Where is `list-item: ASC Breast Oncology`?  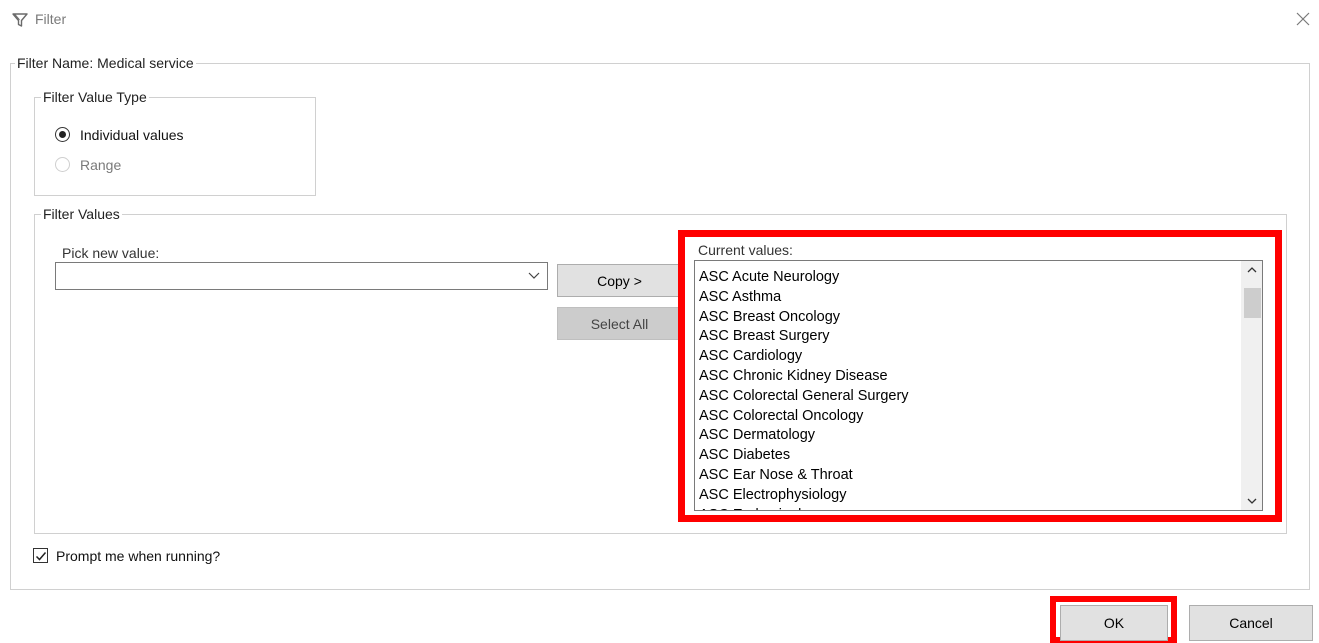 list-item: ASC Breast Oncology is located at coordinates (969, 318).